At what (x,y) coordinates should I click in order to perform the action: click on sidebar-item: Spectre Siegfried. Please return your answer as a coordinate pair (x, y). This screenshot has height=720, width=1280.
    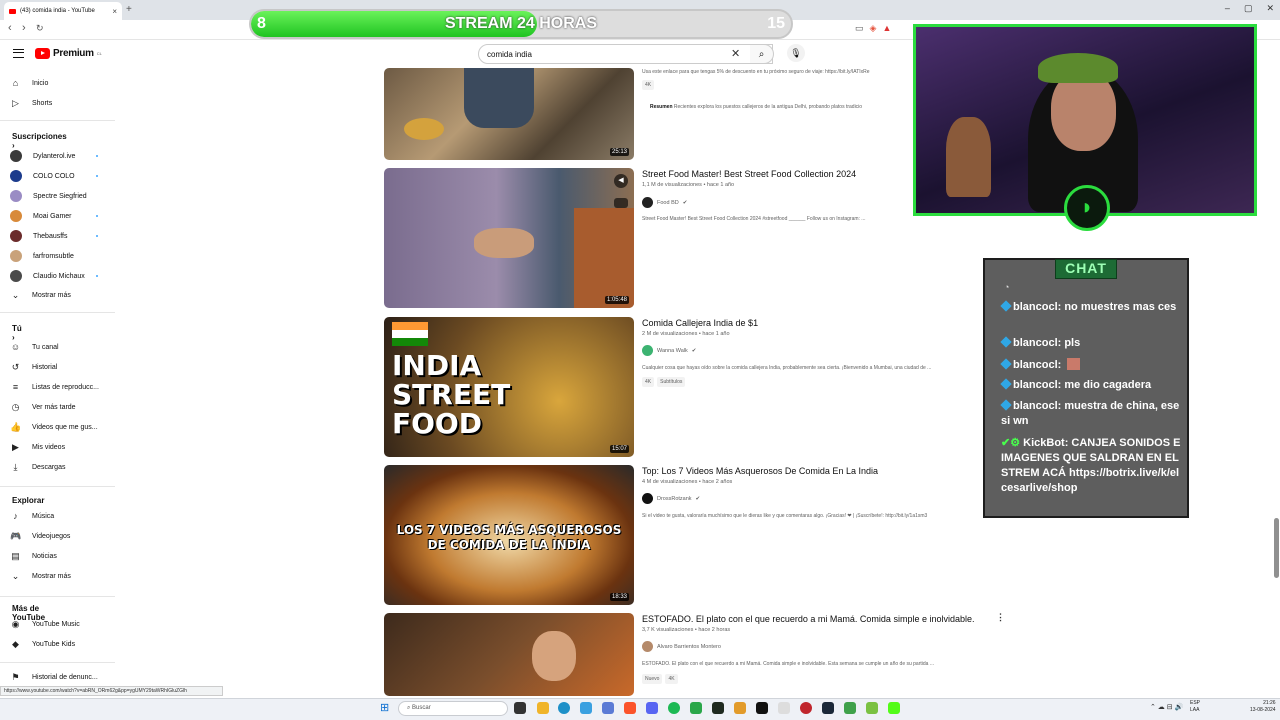
    Looking at the image, I should click on (48, 196).